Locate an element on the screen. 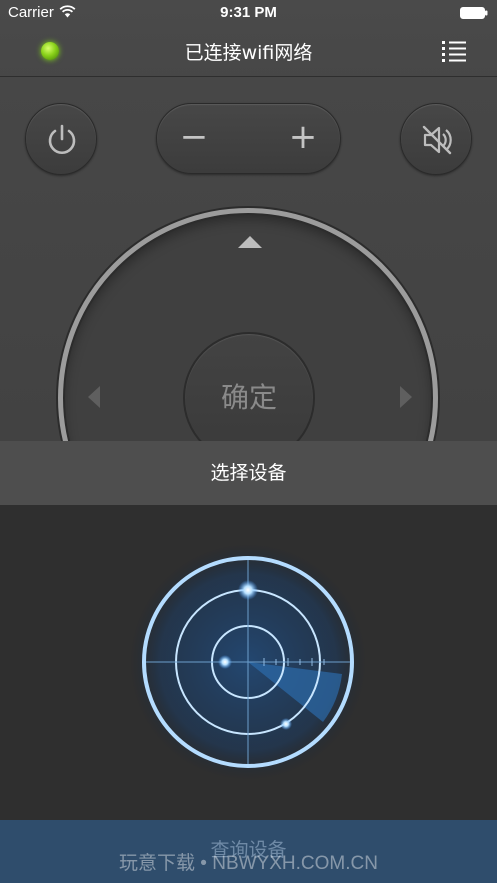  volume-control: − + is located at coordinates (248, 138).